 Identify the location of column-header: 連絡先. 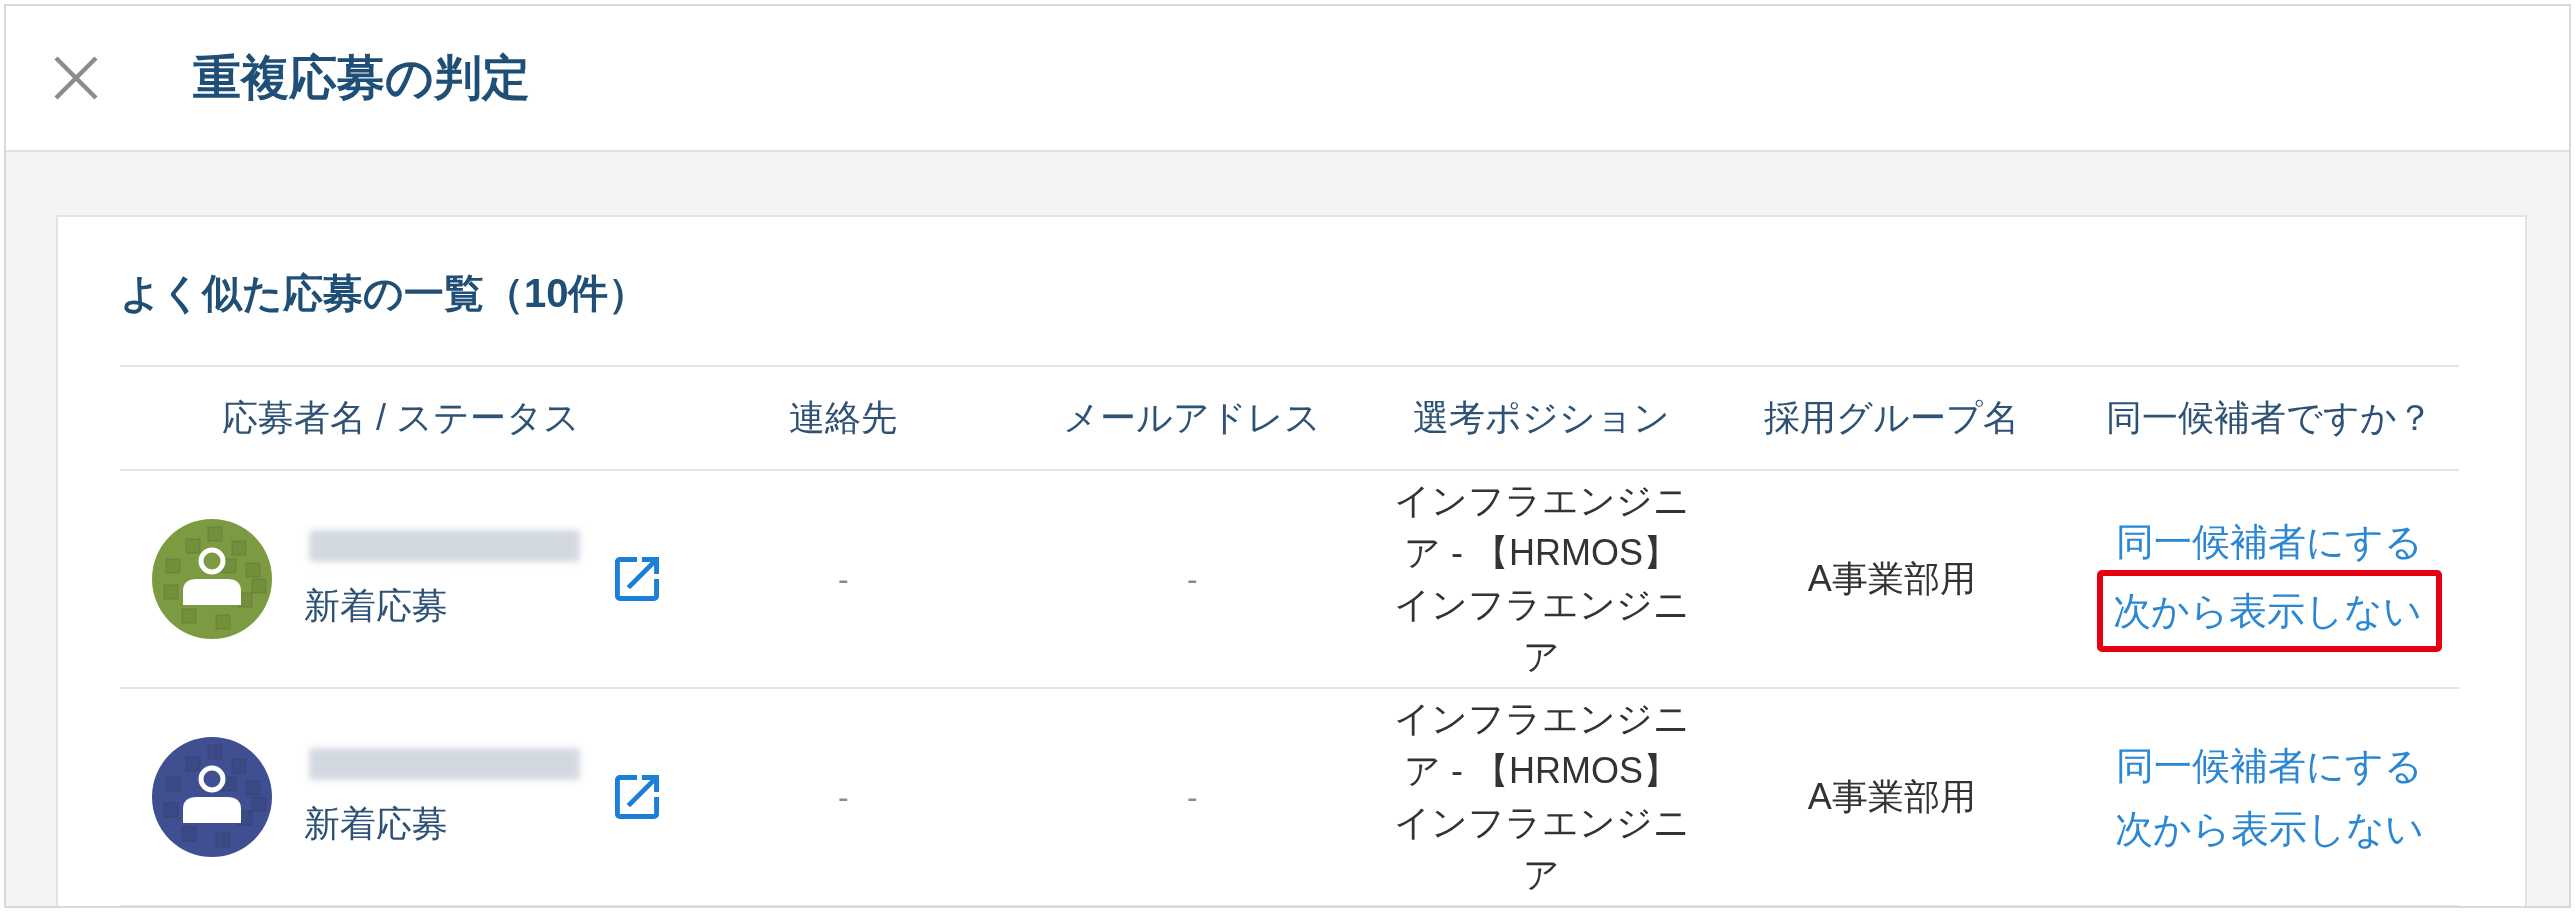
(843, 417).